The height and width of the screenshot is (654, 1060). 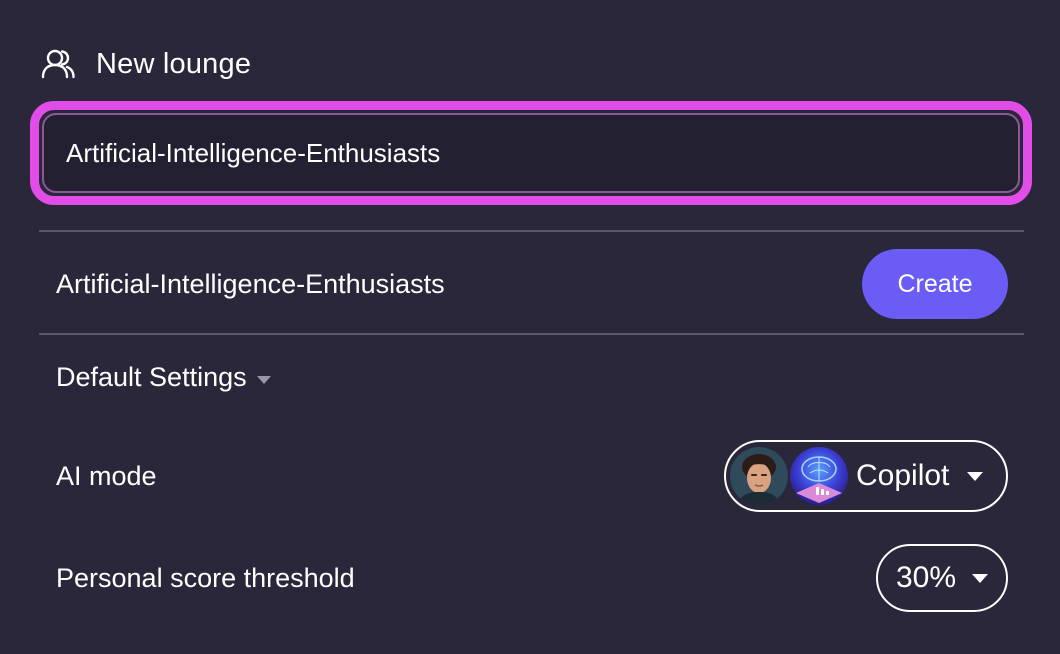 What do you see at coordinates (250, 283) in the screenshot?
I see `lounge-suggestion-name: Artificial-Intelligence-Enthusiasts` at bounding box center [250, 283].